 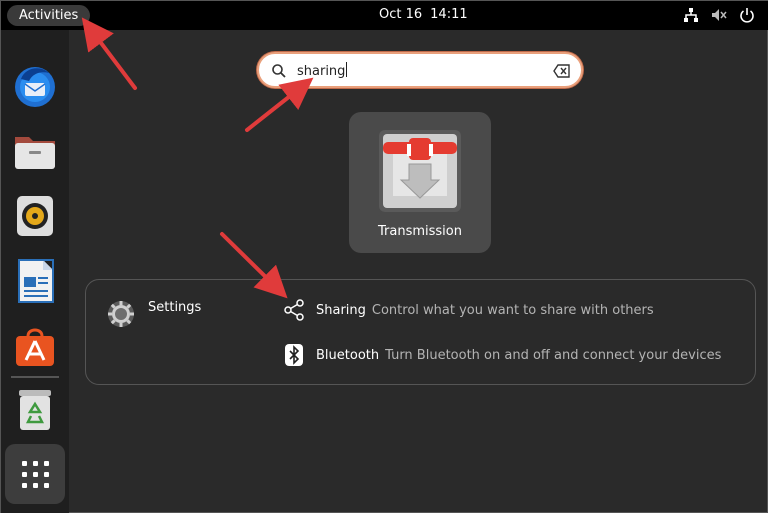 I want to click on clock: Oct 16 14:11, so click(x=427, y=14).